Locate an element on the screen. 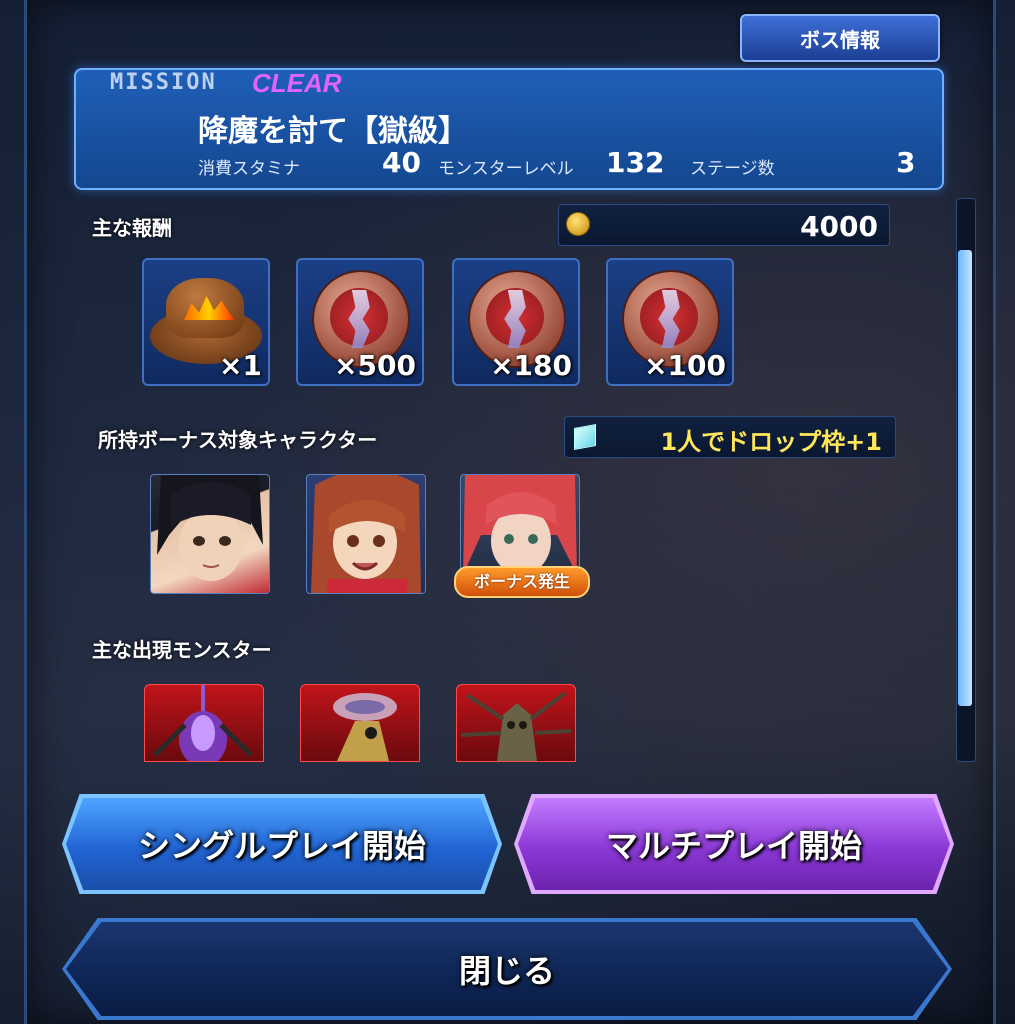  bonus-characters-header: 所持ボーナス対象キャラクター is located at coordinates (238, 440).